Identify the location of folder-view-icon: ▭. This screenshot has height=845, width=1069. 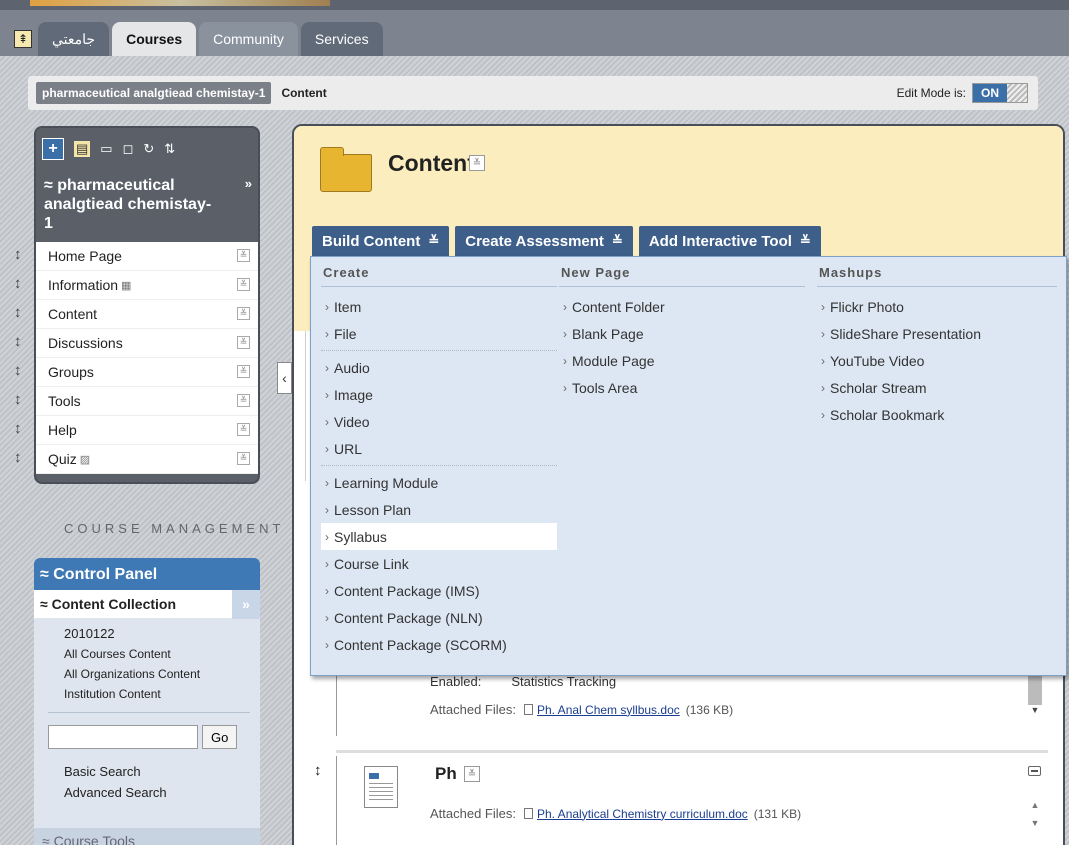
(106, 149).